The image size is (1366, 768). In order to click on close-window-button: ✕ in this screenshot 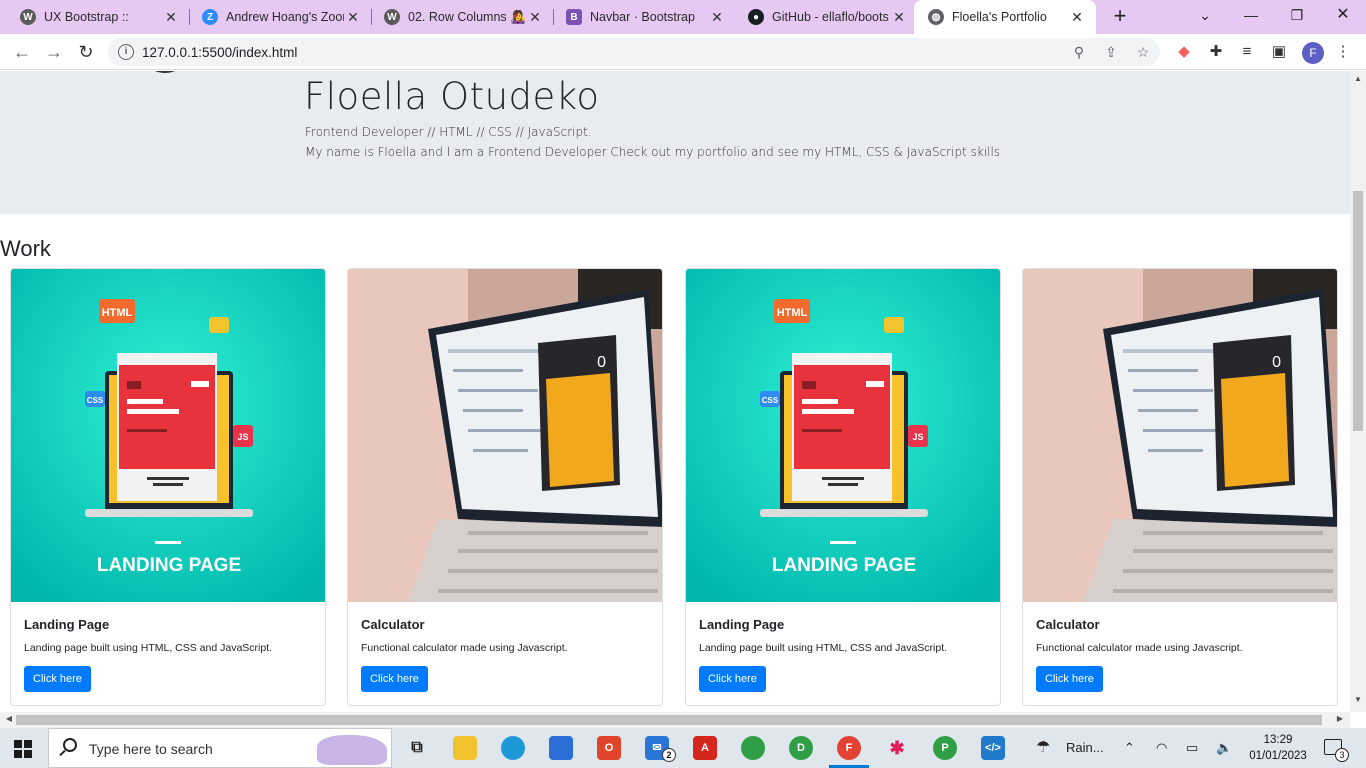, I will do `click(1343, 15)`.